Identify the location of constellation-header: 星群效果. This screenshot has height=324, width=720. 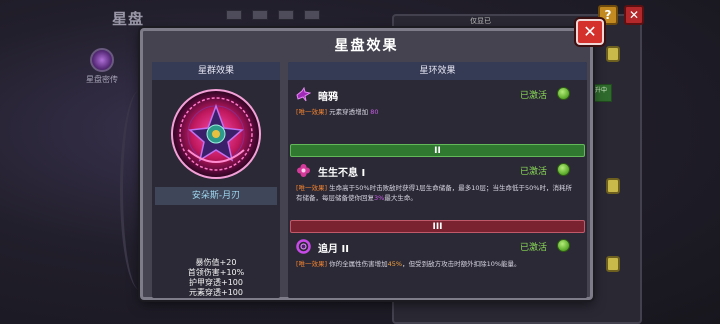
(216, 71).